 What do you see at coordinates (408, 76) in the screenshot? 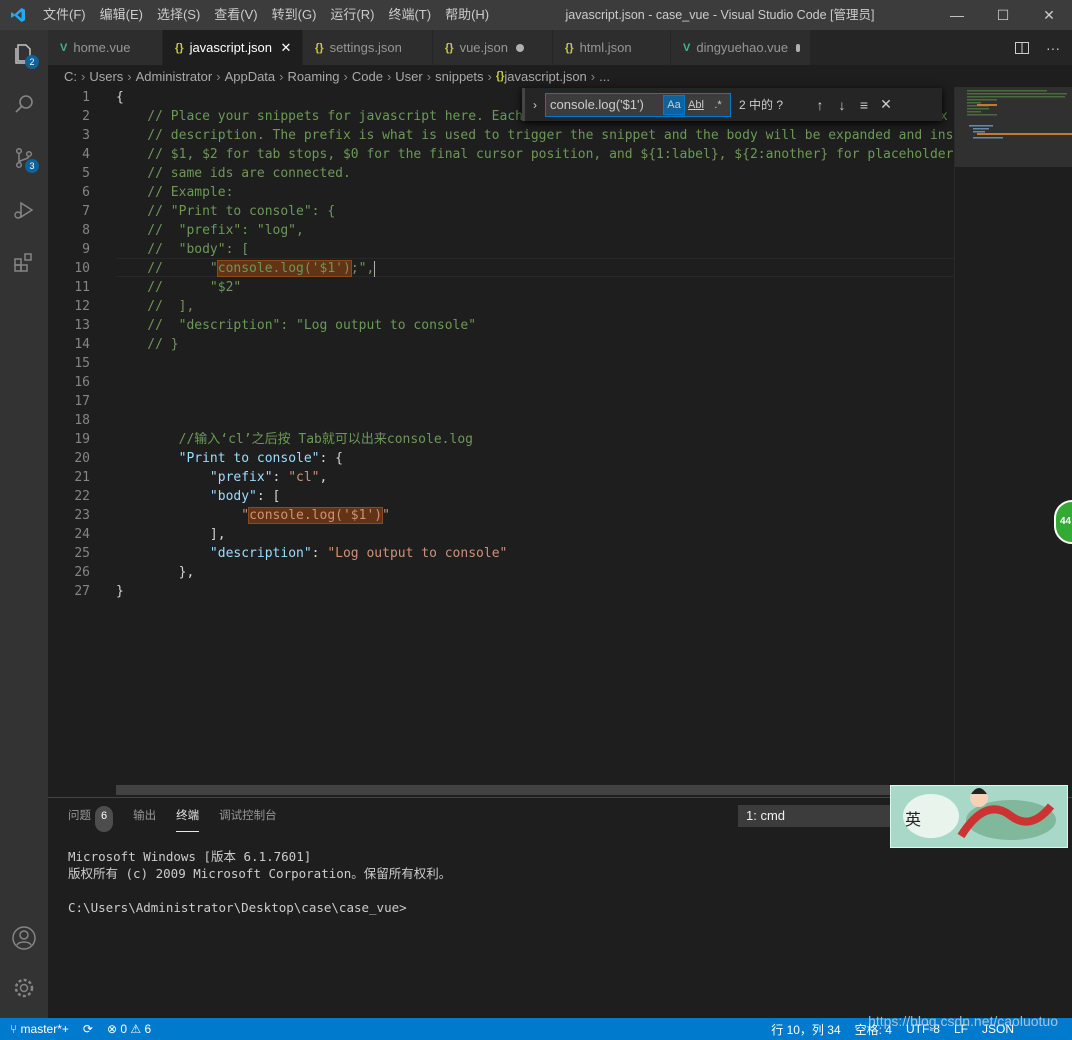
I see `breadcrumb-item: User` at bounding box center [408, 76].